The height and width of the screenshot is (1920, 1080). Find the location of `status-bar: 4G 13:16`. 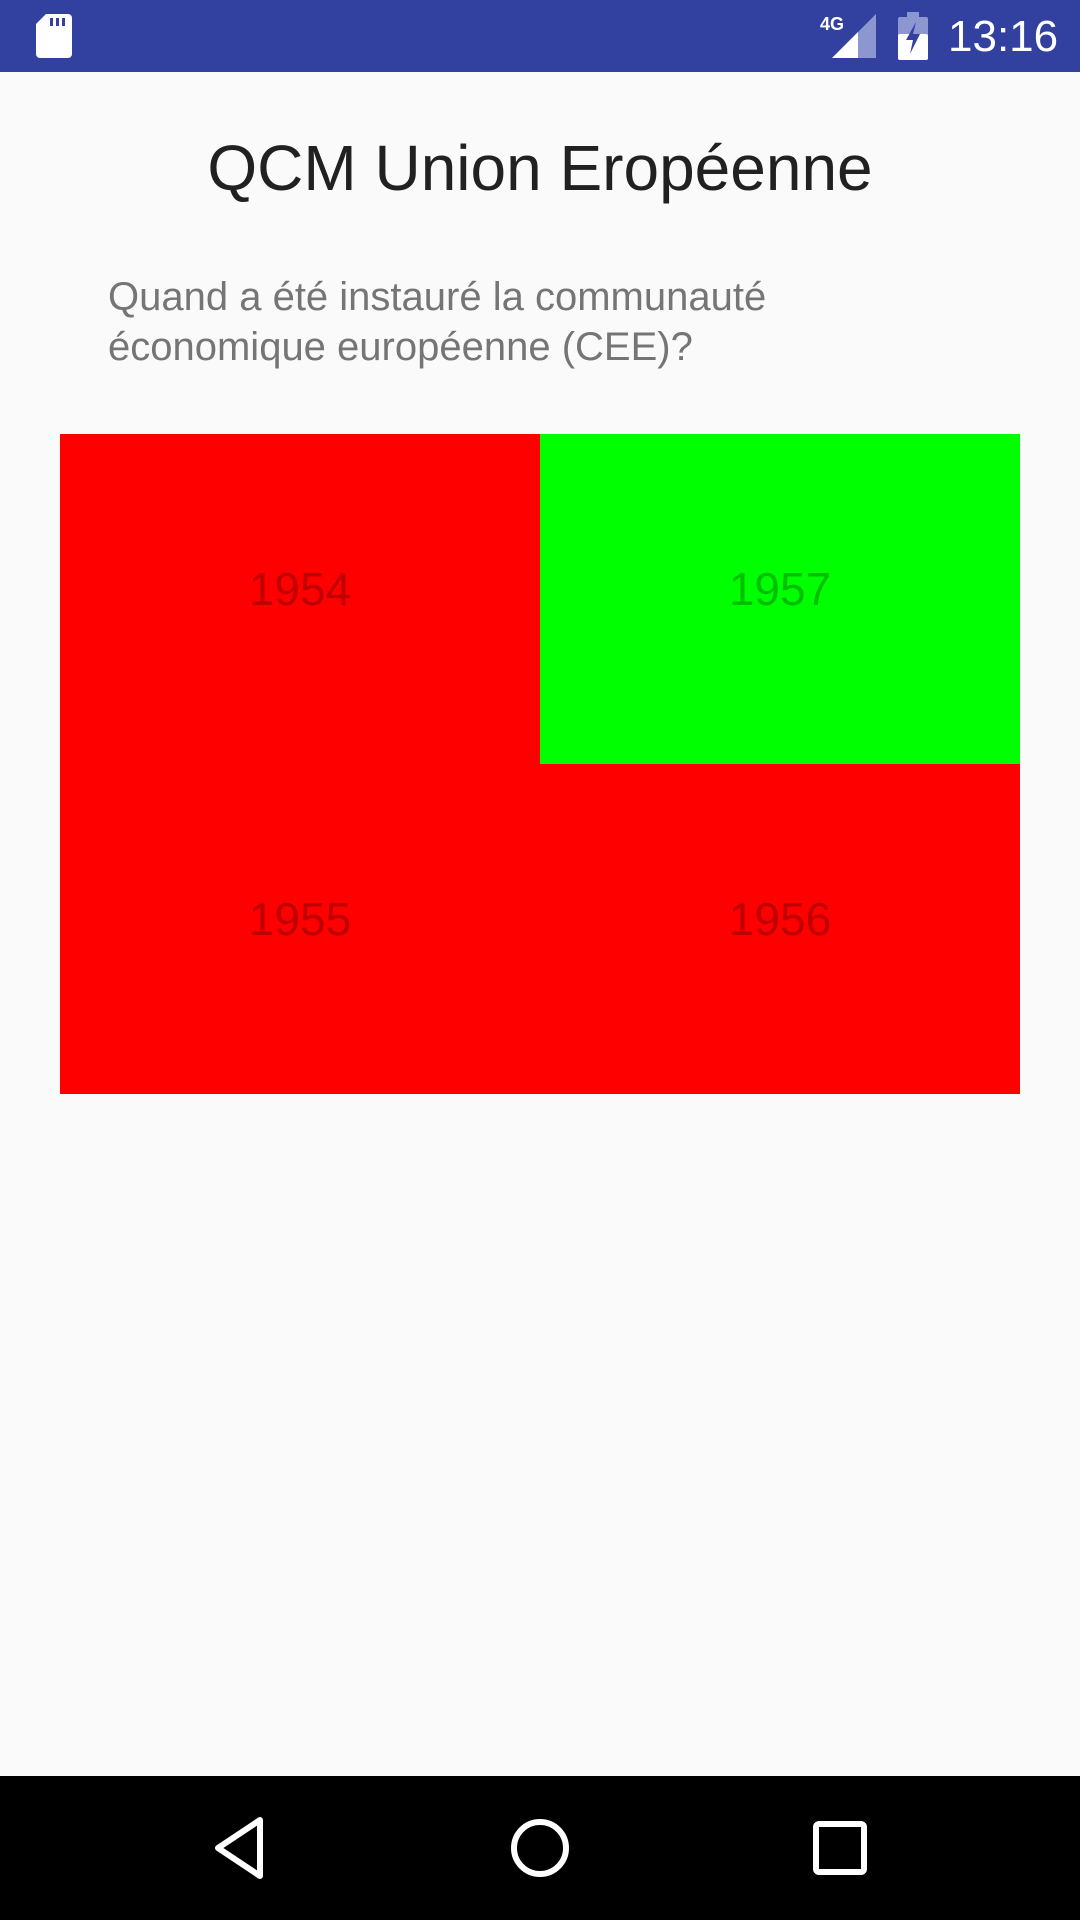

status-bar: 4G 13:16 is located at coordinates (540, 36).